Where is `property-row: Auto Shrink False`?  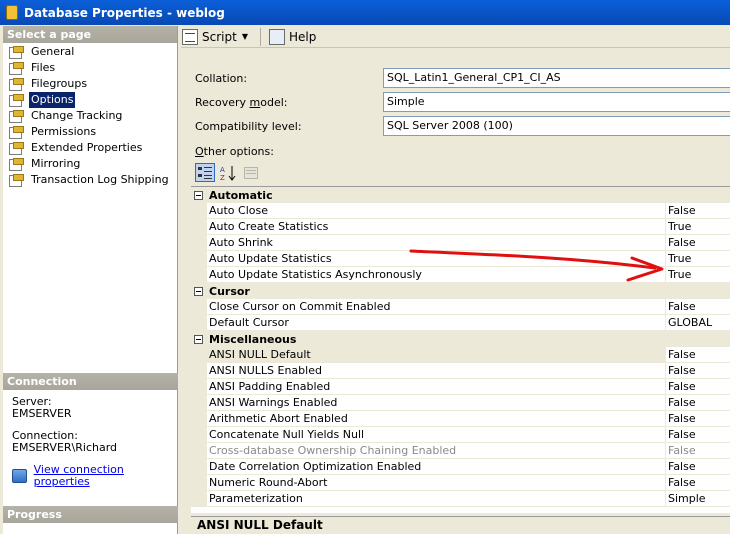 property-row: Auto Shrink False is located at coordinates (460, 243).